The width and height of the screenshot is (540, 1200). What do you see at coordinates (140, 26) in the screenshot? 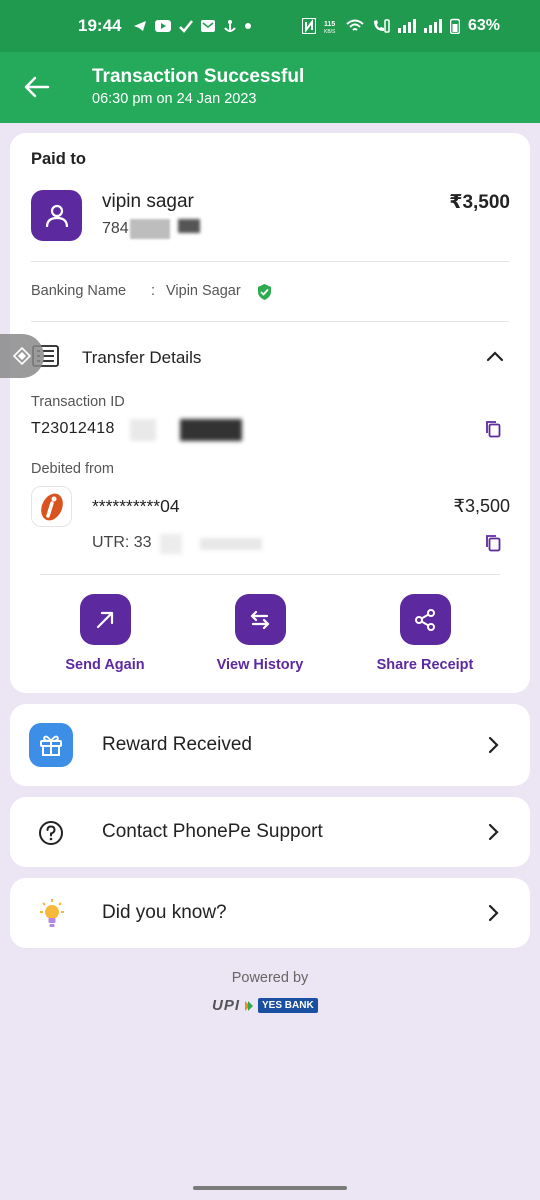
I see `telegram-icon` at bounding box center [140, 26].